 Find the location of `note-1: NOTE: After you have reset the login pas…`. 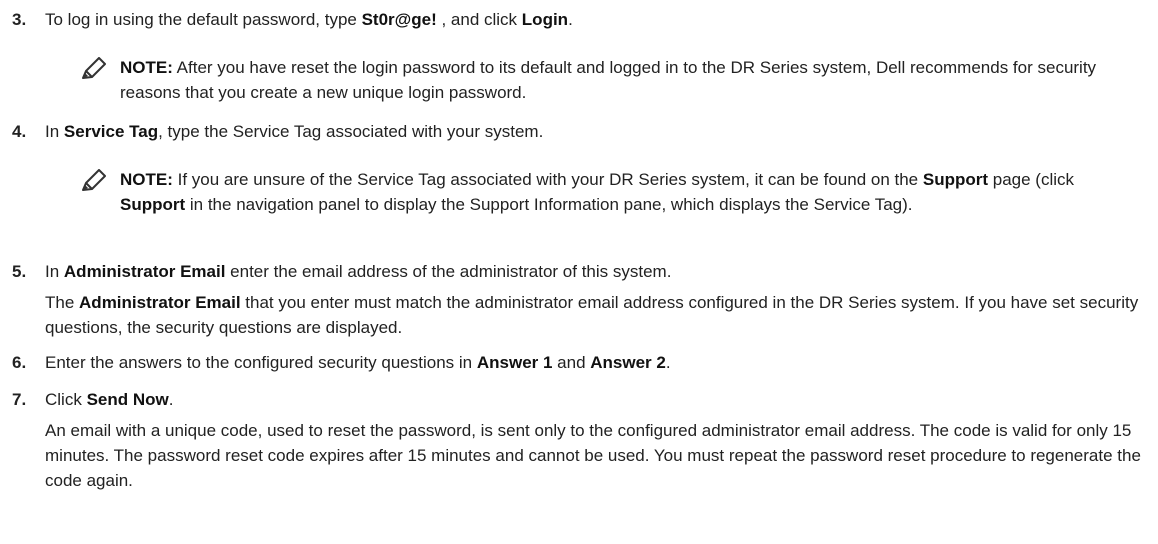

note-1: NOTE: After you have reset the login pas… is located at coordinates (610, 80).